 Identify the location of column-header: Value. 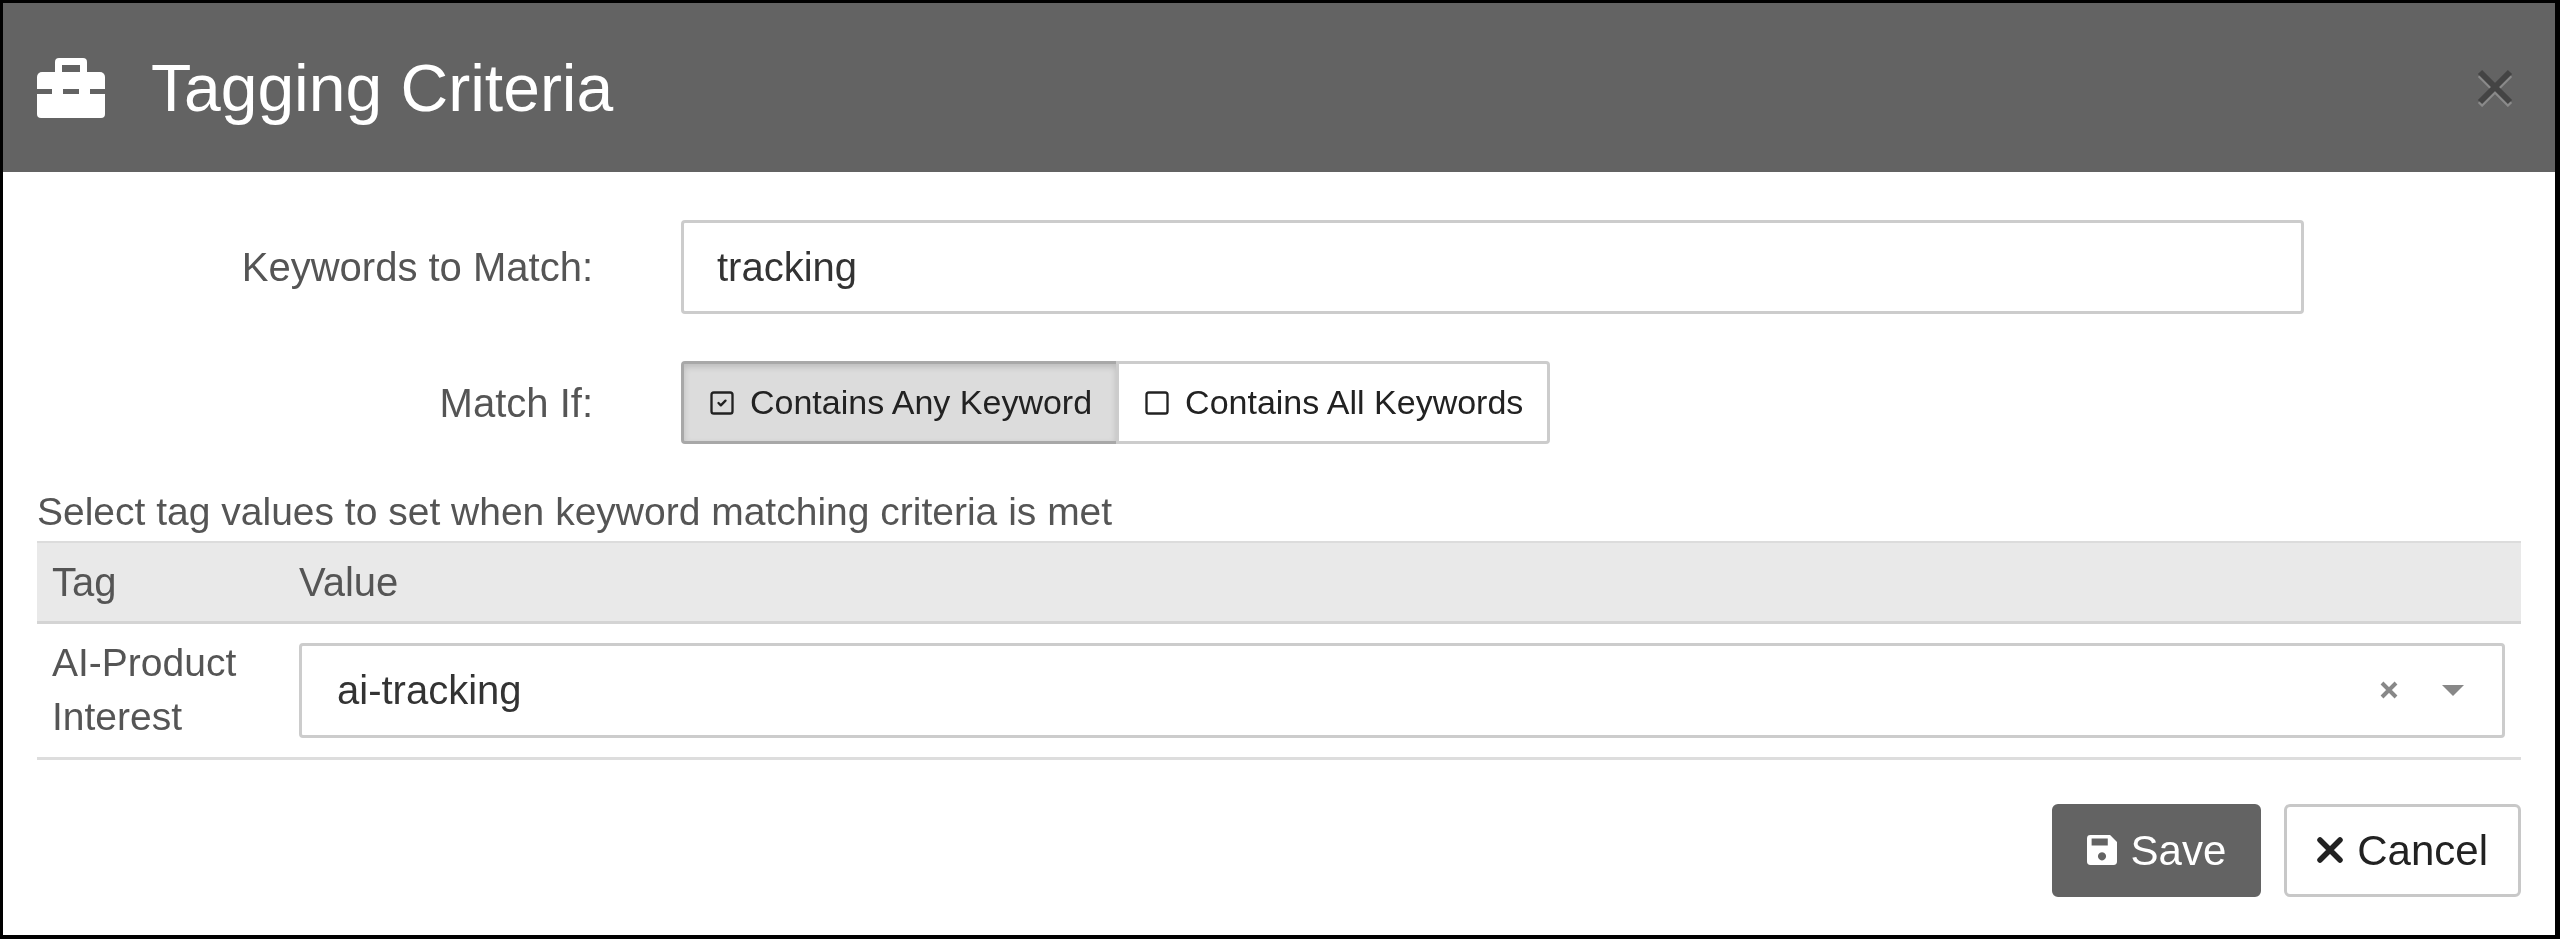
(349, 581).